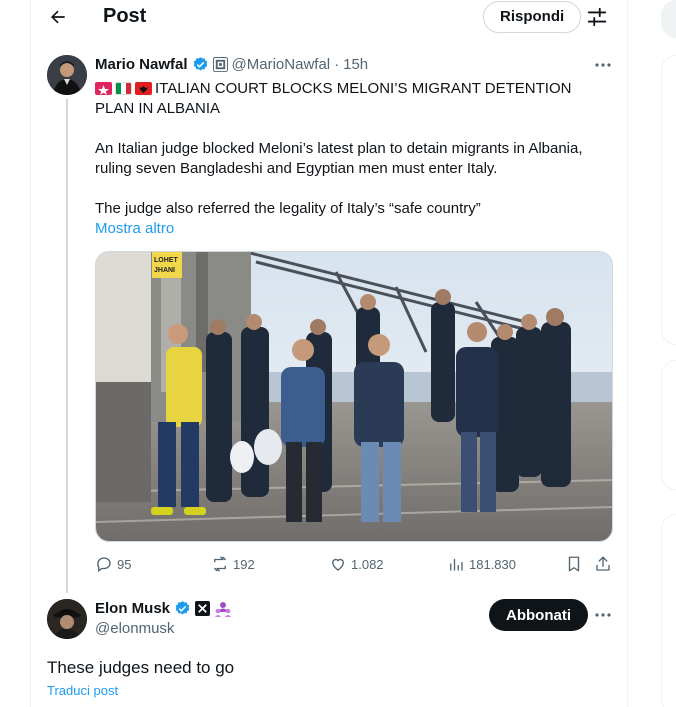  I want to click on back-button, so click(58, 17).